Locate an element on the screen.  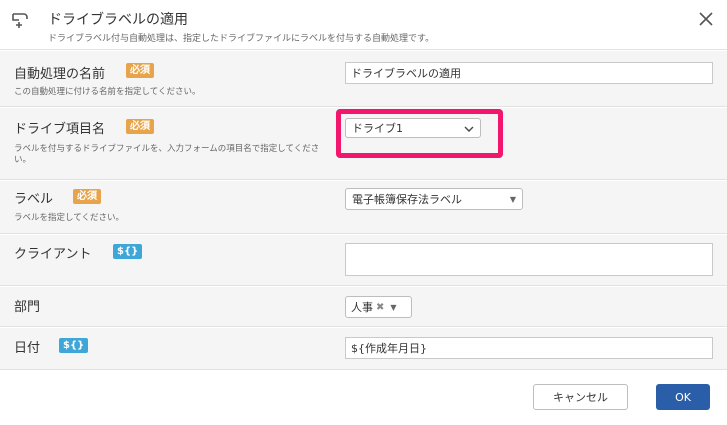
field-row-client: クライアント ${} is located at coordinates (363, 260).